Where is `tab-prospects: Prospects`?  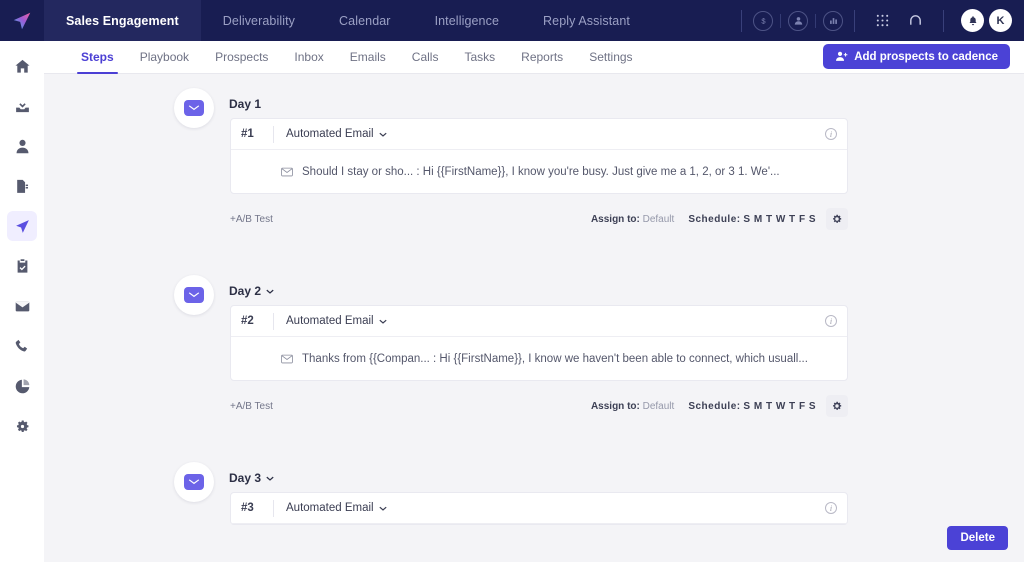 tab-prospects: Prospects is located at coordinates (241, 57).